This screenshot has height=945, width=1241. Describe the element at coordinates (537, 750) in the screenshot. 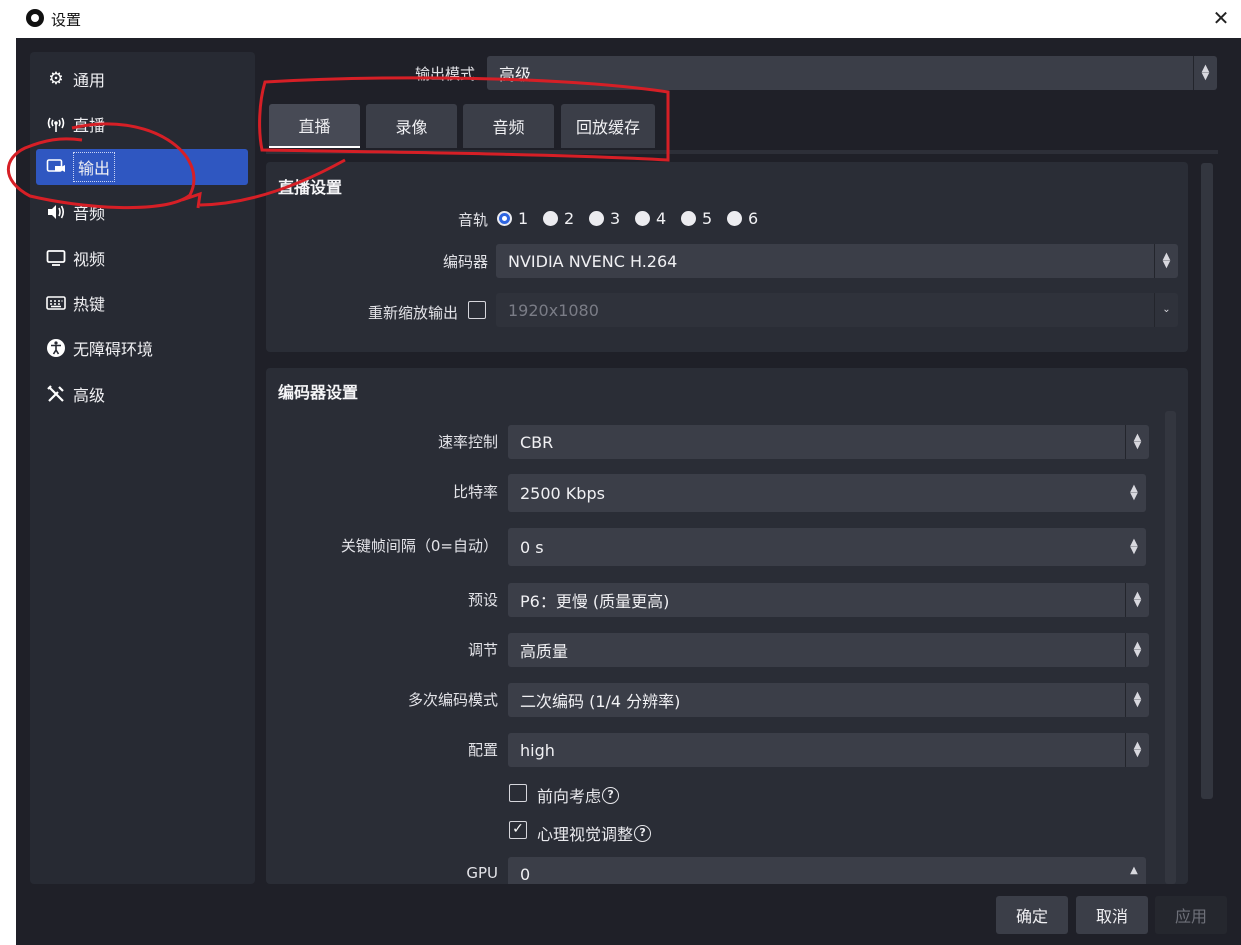

I see `profile-value: high` at that location.